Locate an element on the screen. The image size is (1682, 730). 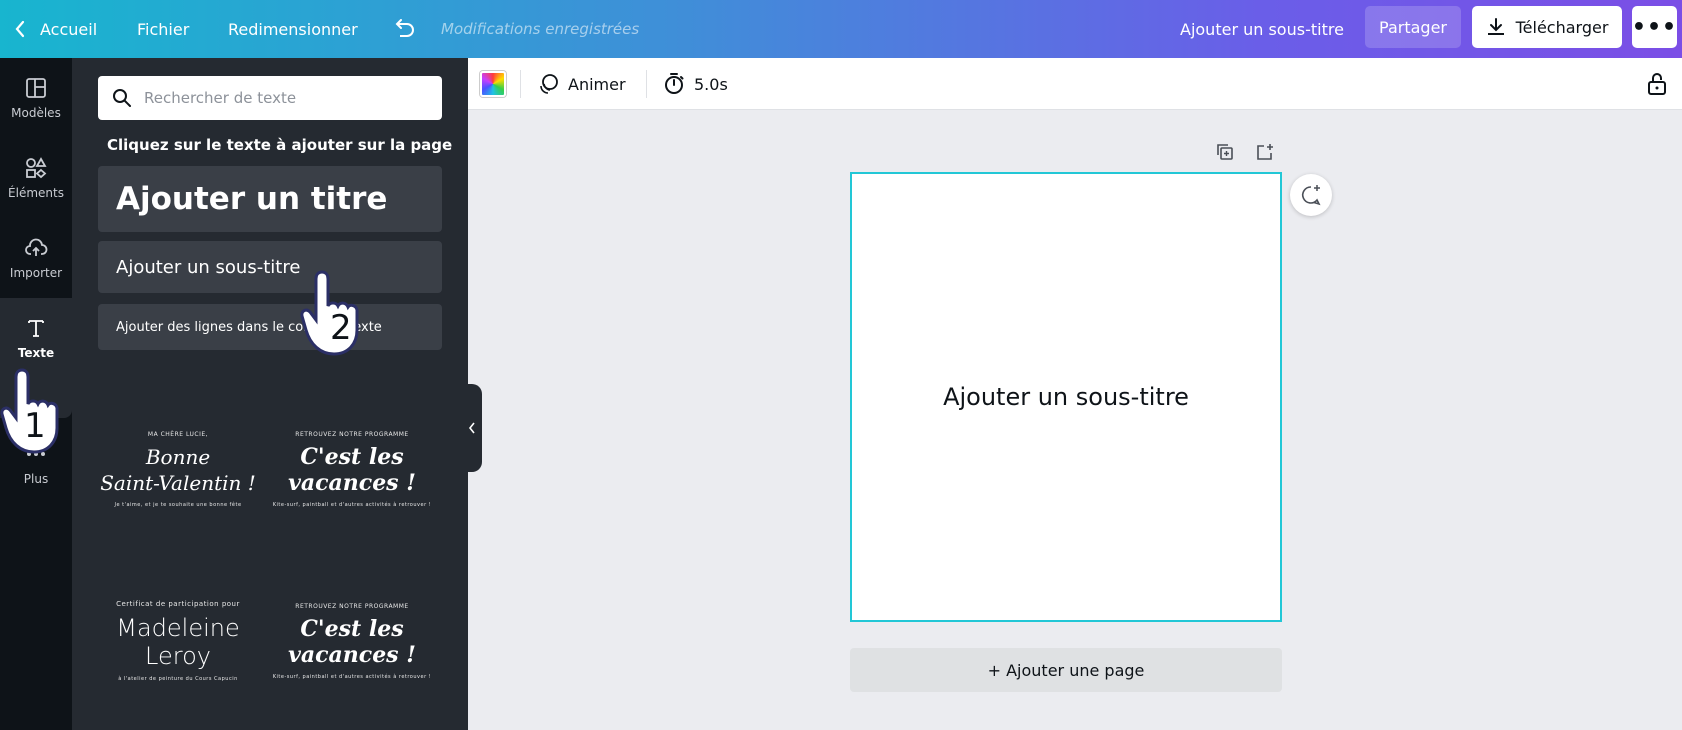
animate-button: Animer is located at coordinates (581, 84).